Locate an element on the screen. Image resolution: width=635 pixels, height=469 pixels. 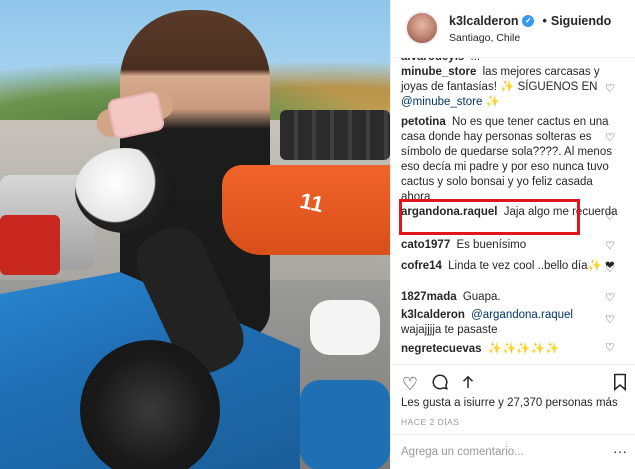
verified-badge-icon: ✓ is located at coordinates (528, 21).